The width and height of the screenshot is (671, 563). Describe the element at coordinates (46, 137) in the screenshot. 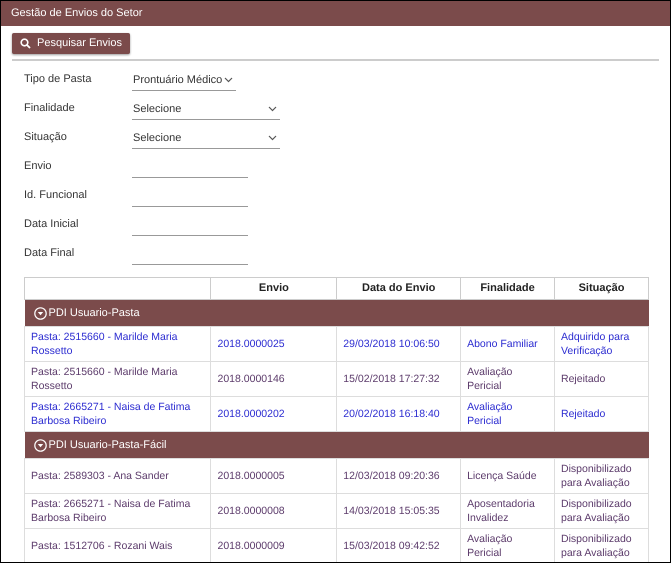

I see `field-label: Situação` at that location.